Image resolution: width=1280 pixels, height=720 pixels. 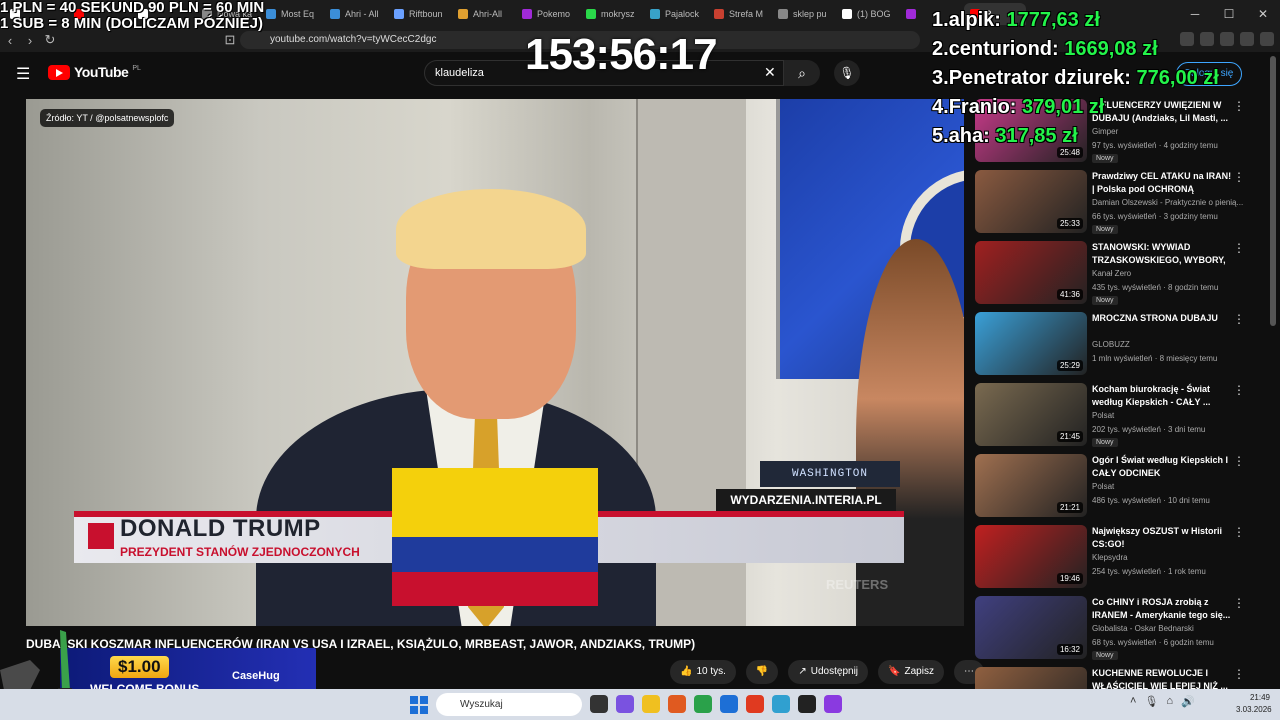 I want to click on recommendation-thumbnail: 21:45, so click(x=1031, y=414).